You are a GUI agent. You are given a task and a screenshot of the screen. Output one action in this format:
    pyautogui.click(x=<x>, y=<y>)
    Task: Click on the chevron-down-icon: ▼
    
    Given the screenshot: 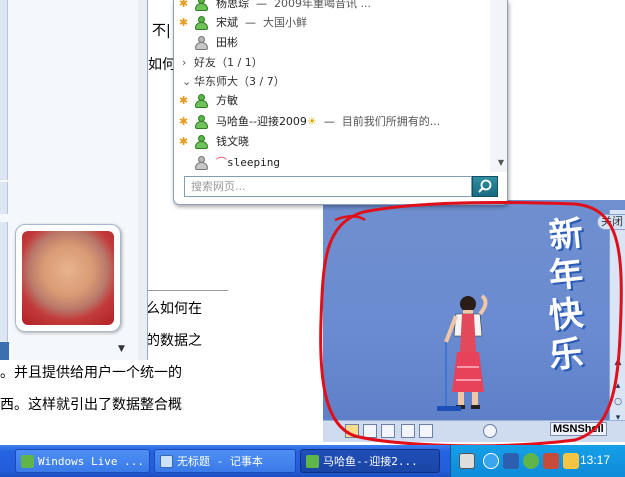 What is the action you would take?
    pyautogui.click(x=121, y=349)
    